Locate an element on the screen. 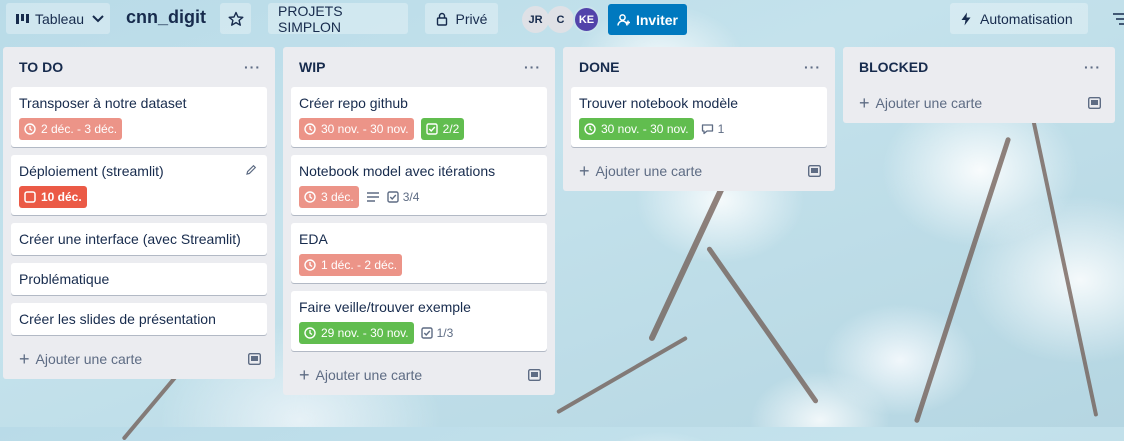 This screenshot has height=441, width=1124. comments-count: 1 is located at coordinates (721, 129).